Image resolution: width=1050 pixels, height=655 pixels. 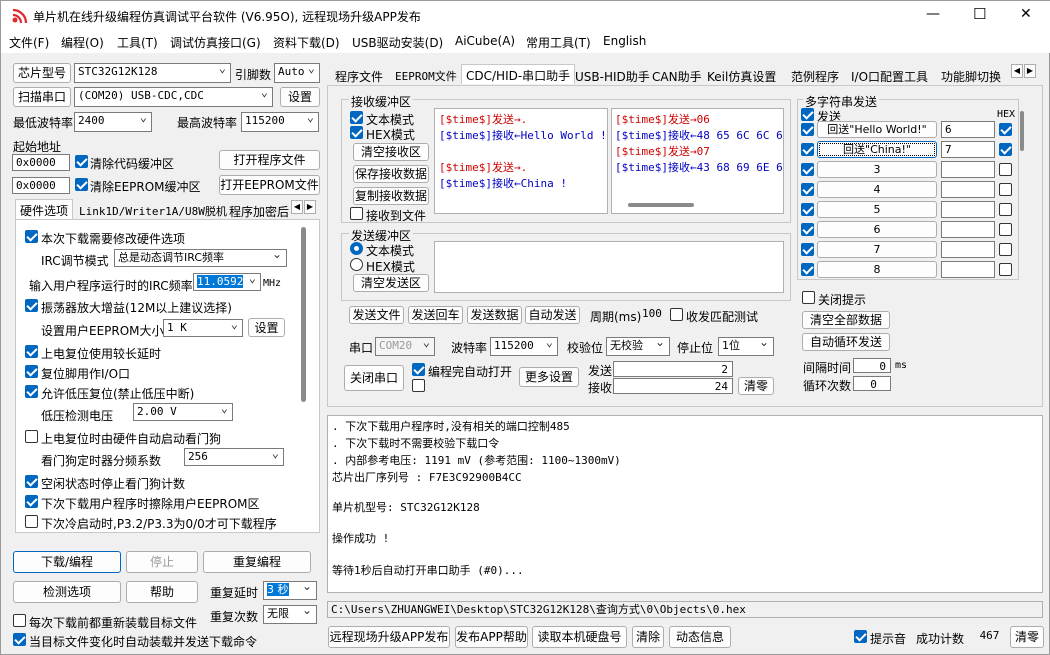 What do you see at coordinates (741, 76) in the screenshot?
I see `tab-keil-sim: Keil仿真设置` at bounding box center [741, 76].